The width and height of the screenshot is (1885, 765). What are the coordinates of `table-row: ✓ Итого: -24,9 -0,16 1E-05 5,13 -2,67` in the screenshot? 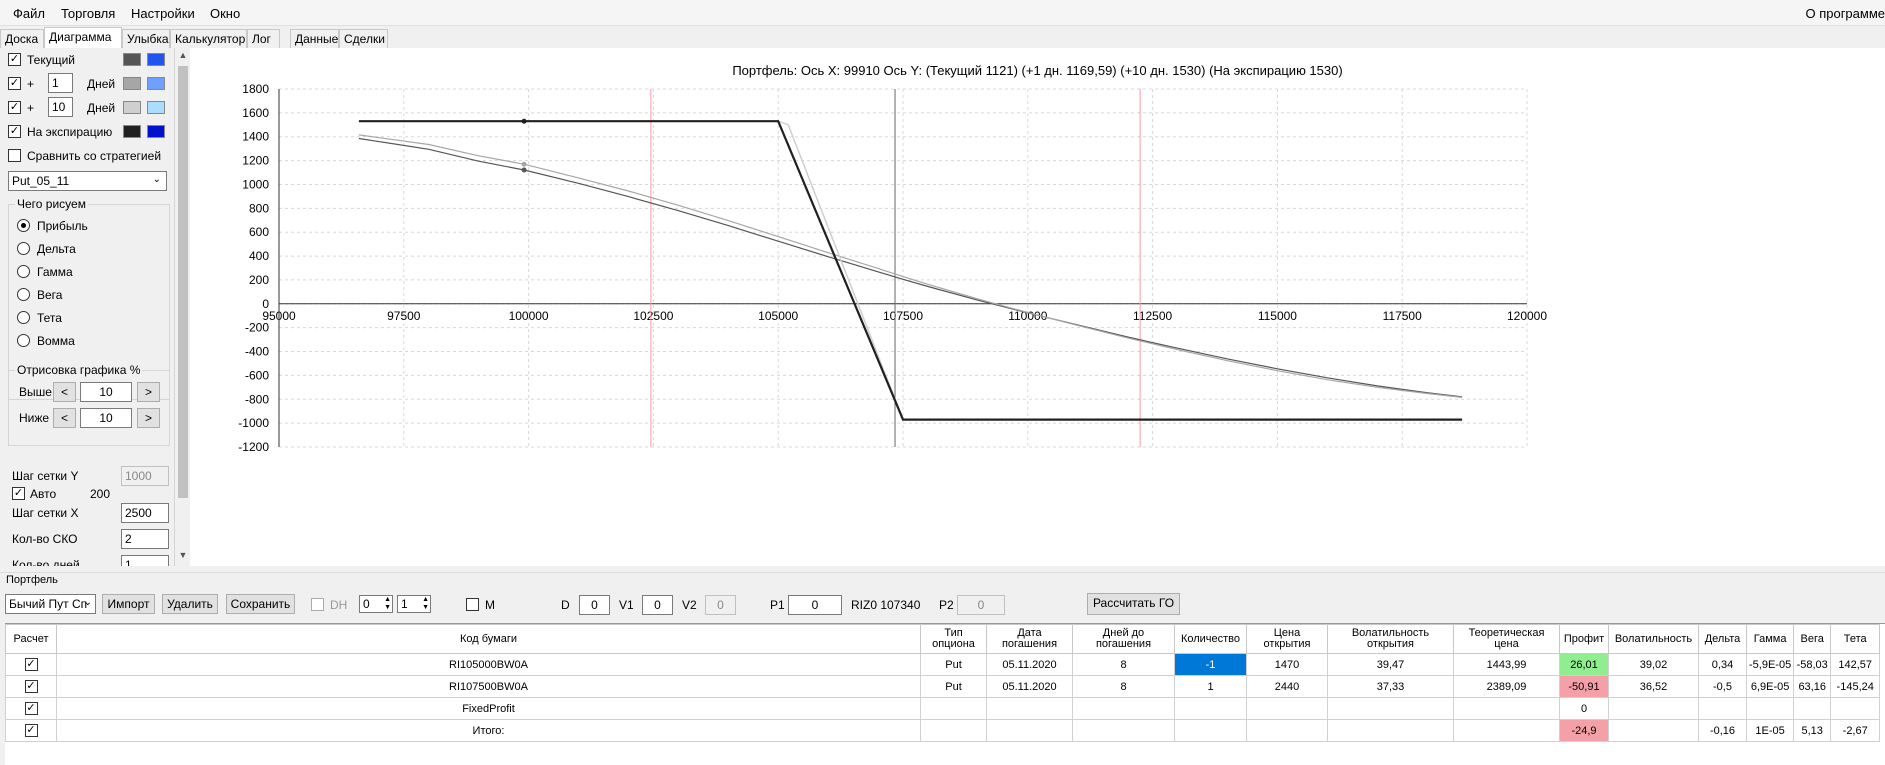 It's located at (943, 730).